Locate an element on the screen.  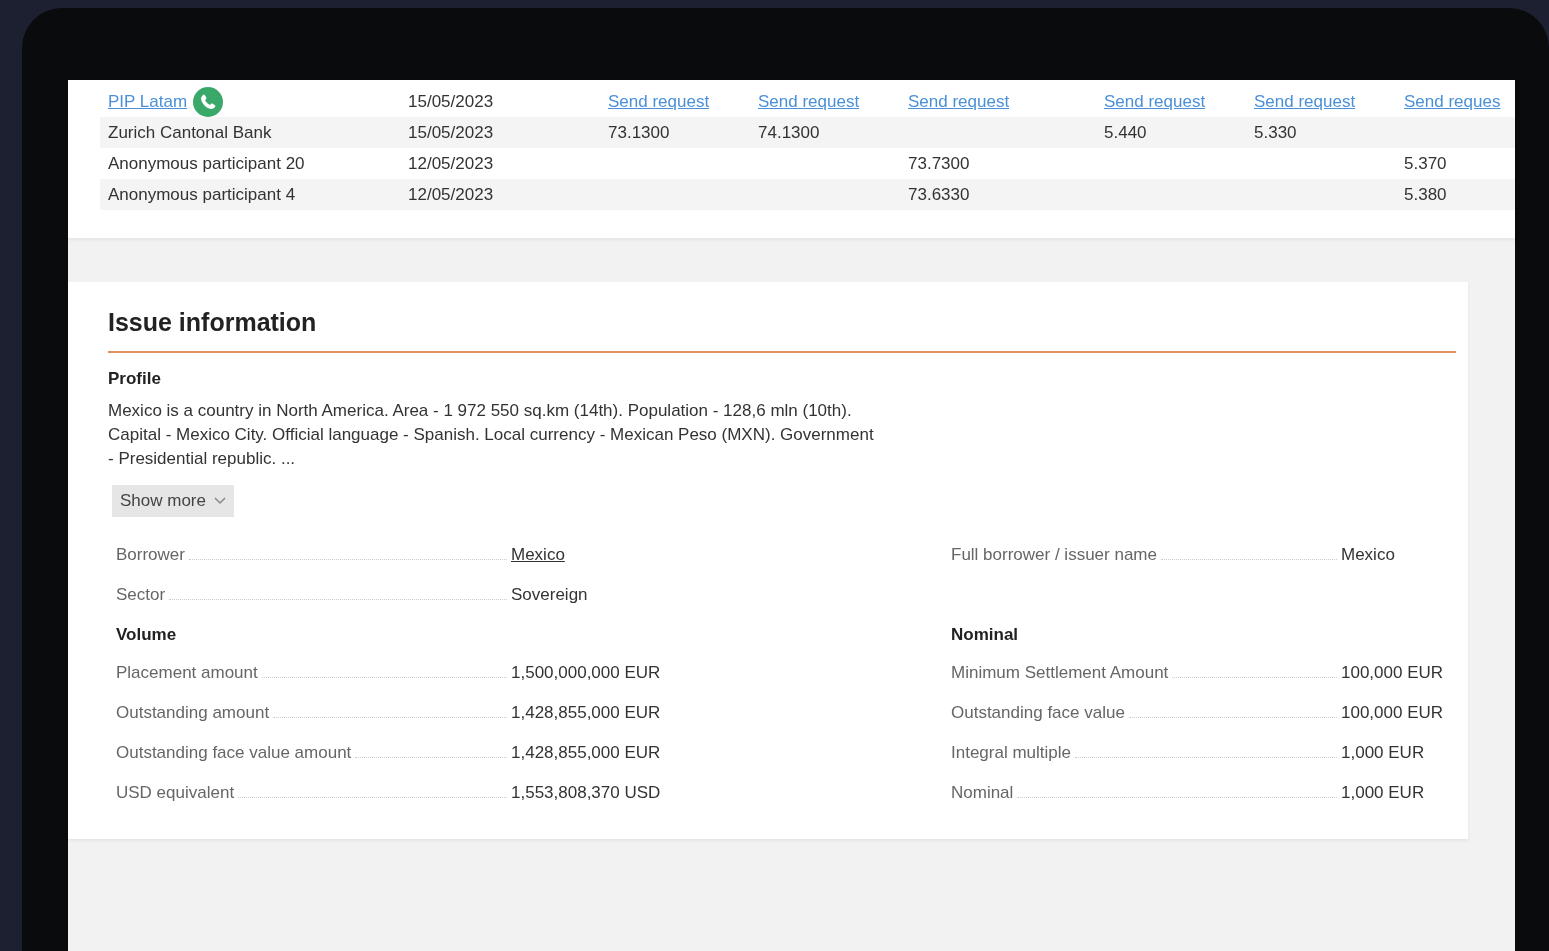
participant-name: Zurich Cantonal Bank is located at coordinates (190, 132).